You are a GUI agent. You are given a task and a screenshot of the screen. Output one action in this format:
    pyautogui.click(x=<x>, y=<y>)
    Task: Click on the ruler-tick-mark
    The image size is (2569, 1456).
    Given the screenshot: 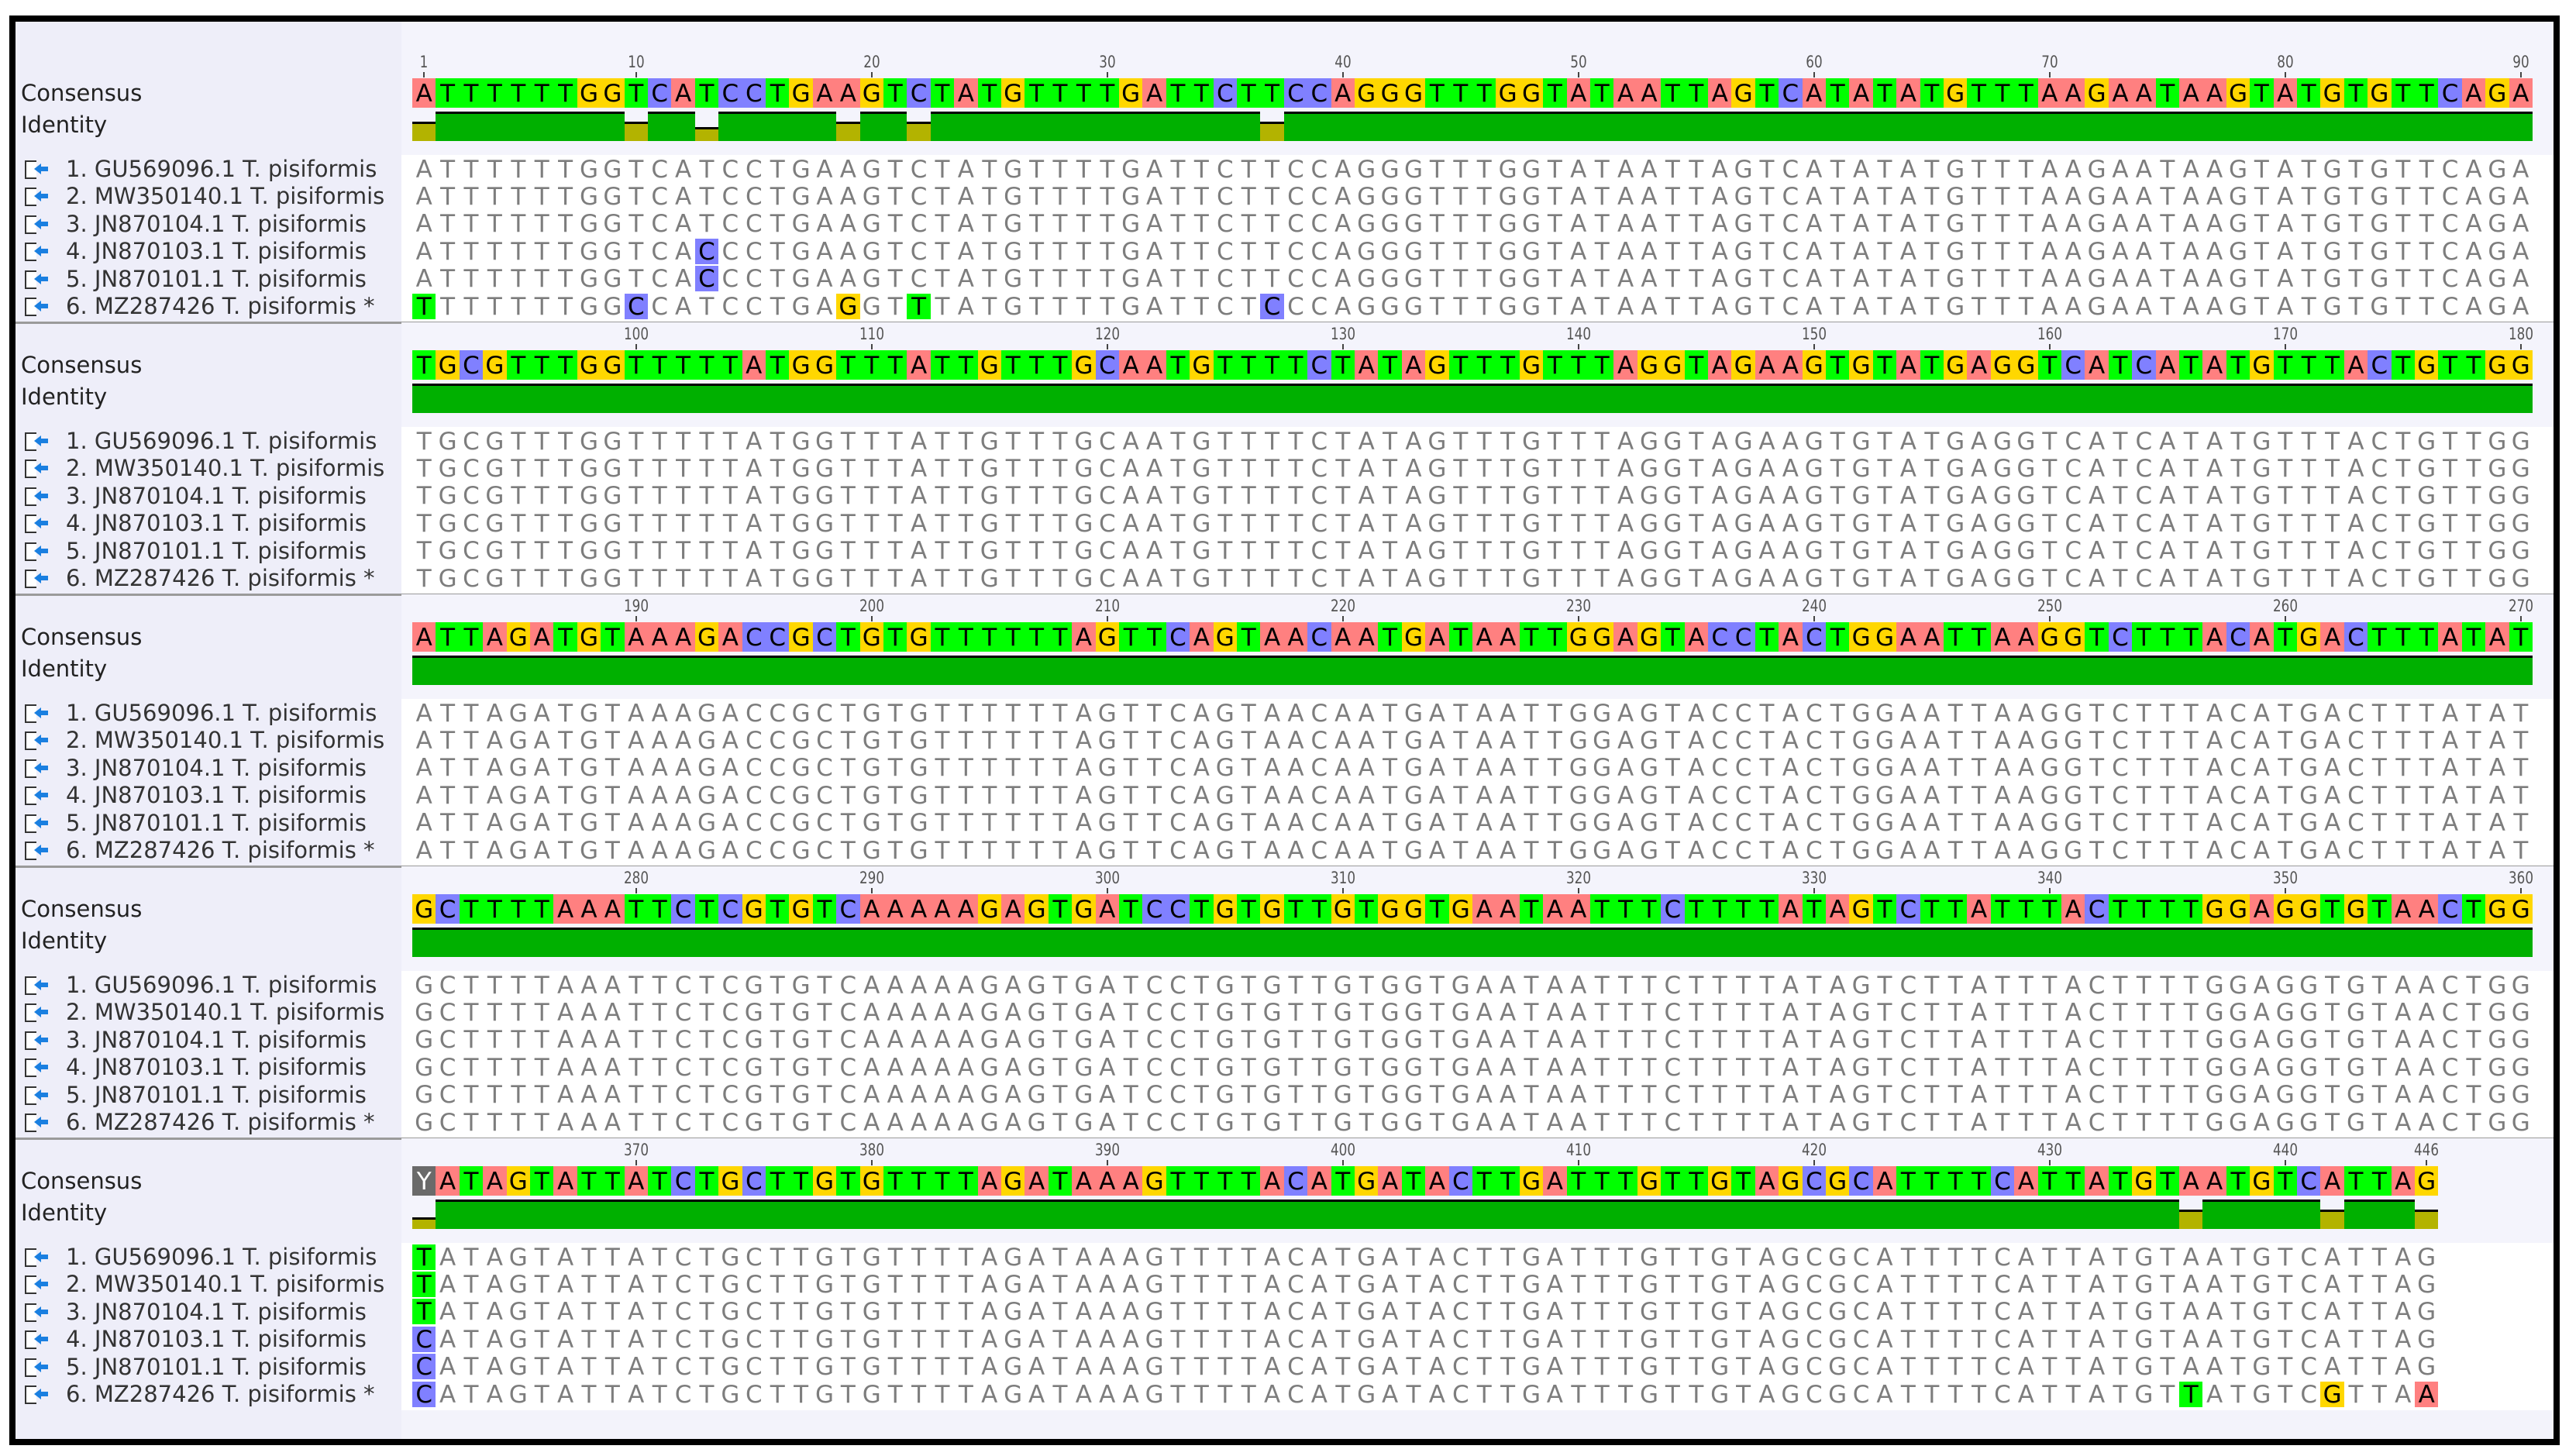 What is the action you would take?
    pyautogui.click(x=2520, y=74)
    